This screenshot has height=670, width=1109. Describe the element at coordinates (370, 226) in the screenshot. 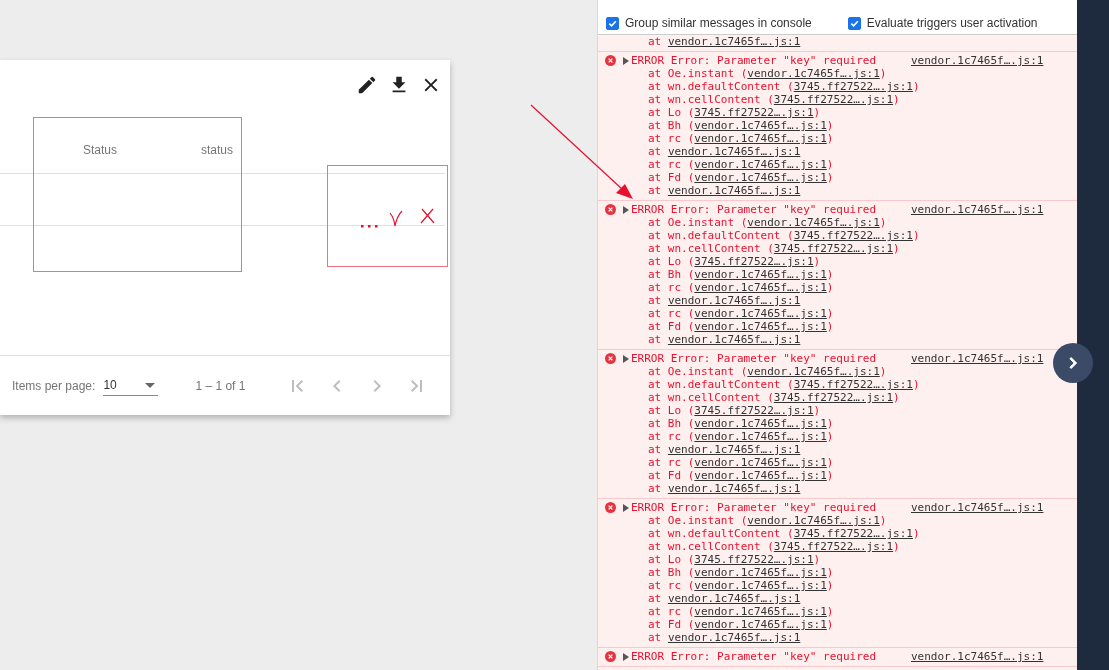

I see `annotation-dots-icon` at that location.